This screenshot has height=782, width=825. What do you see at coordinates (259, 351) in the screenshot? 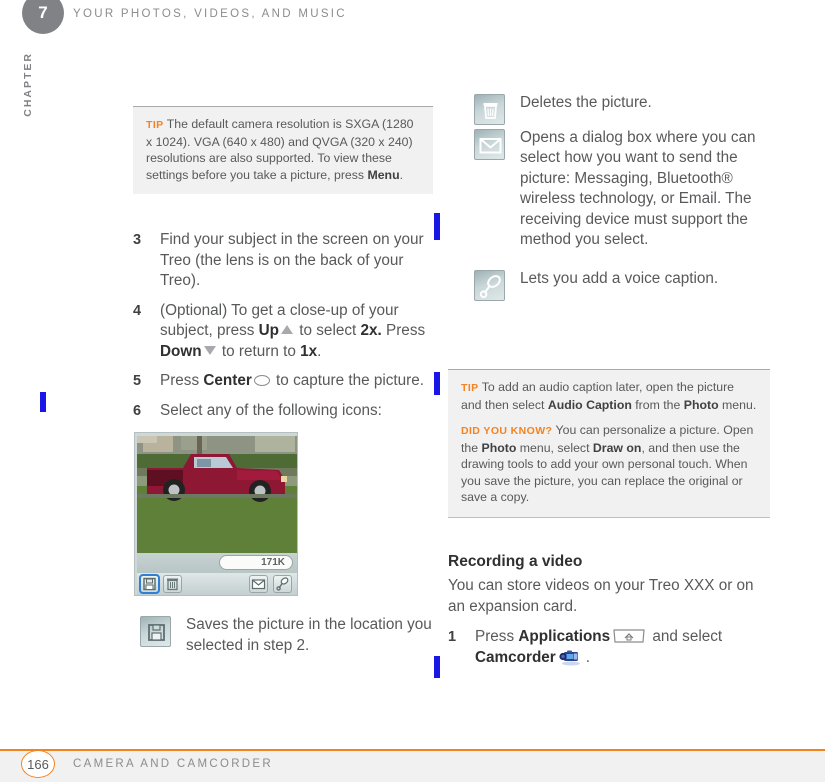
I see `step-text-part: to return to` at bounding box center [259, 351].